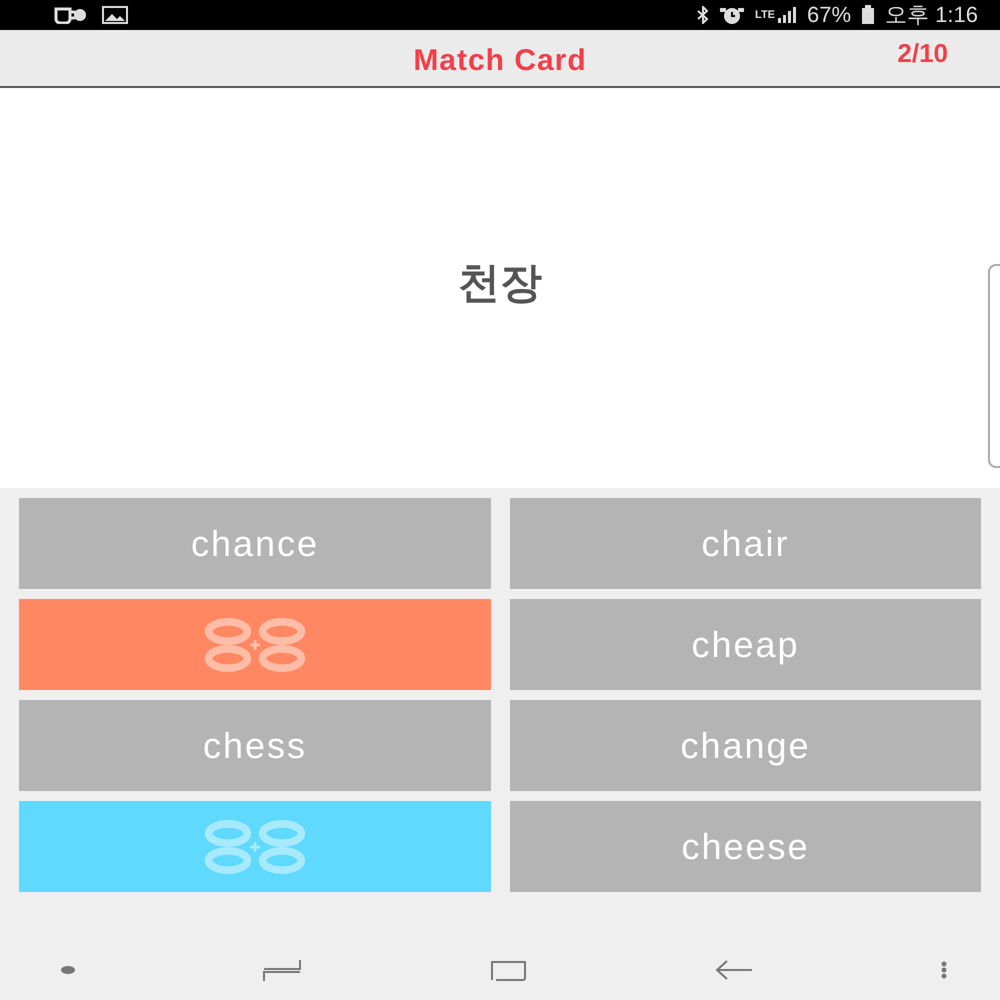  I want to click on battery-percent: 67%, so click(829, 15).